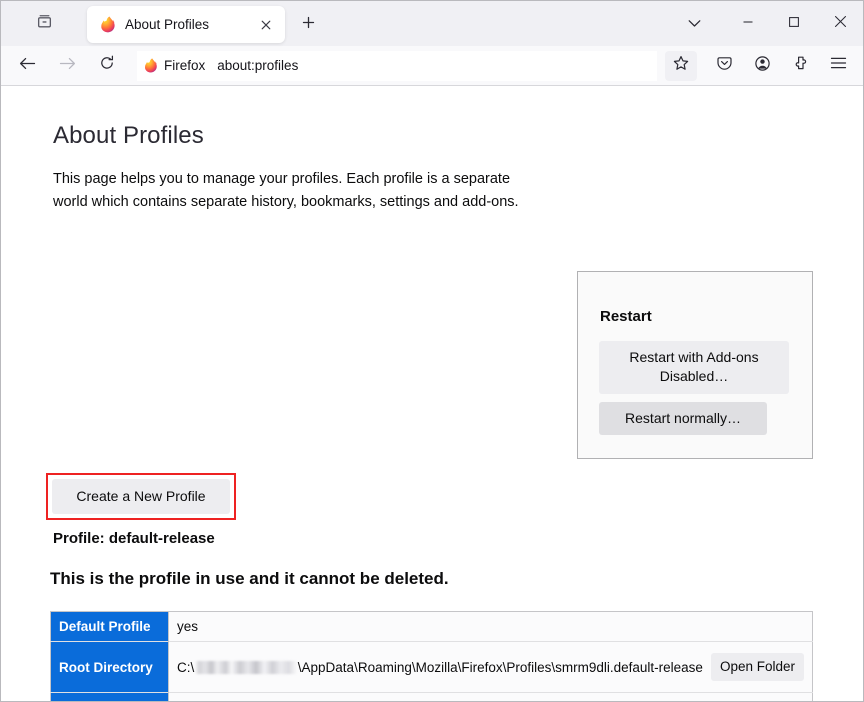 This screenshot has width=864, height=702. Describe the element at coordinates (167, 24) in the screenshot. I see `tab-title: About Profiles` at that location.